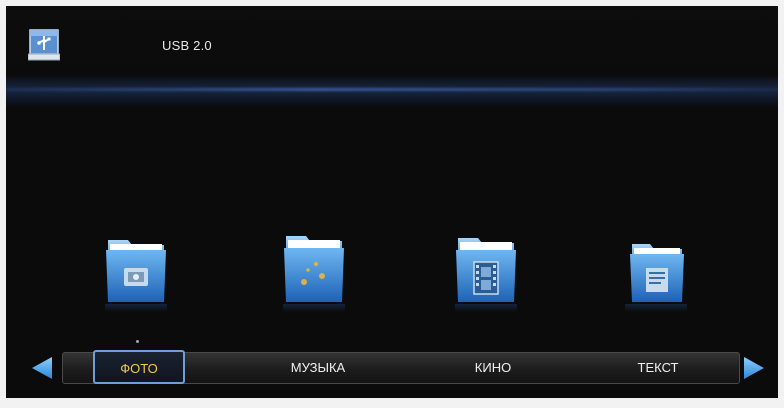 Image resolution: width=784 pixels, height=408 pixels. Describe the element at coordinates (401, 367) in the screenshot. I see `category-bar: ФОТО МУЗЫКА КИНО ТЕКСТ` at that location.